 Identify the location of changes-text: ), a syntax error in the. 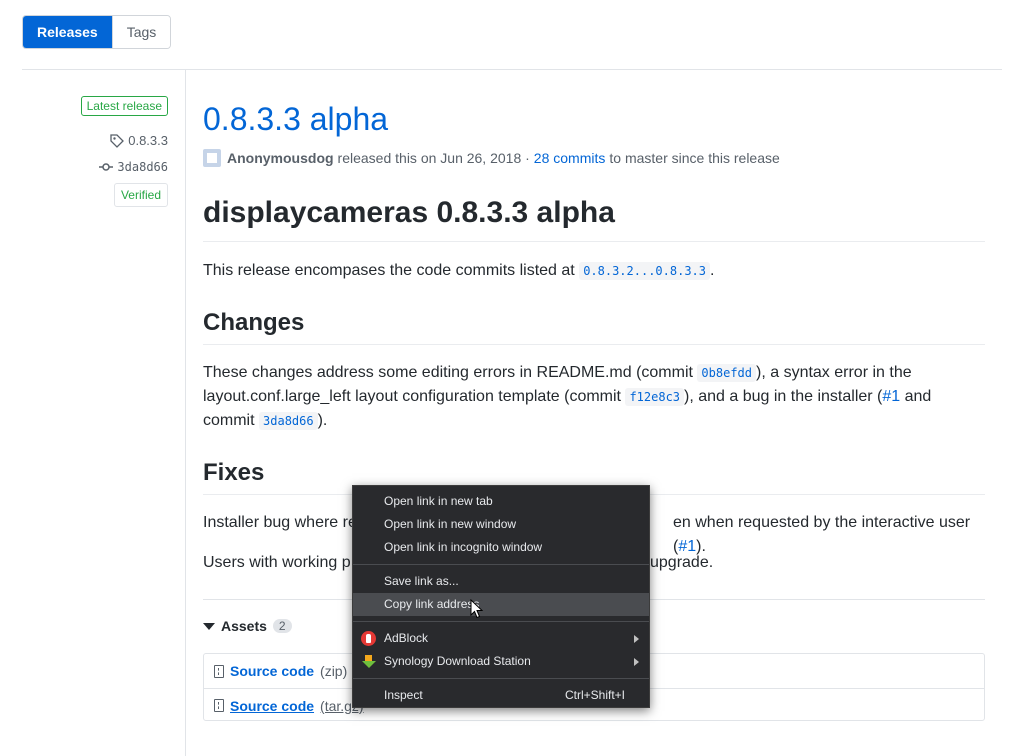
(834, 372).